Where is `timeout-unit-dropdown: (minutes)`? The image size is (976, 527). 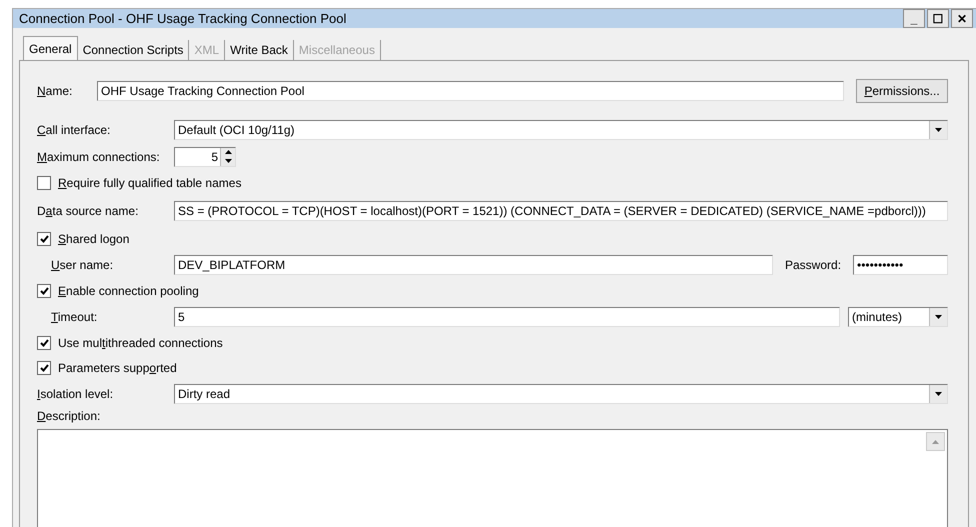 timeout-unit-dropdown: (minutes) is located at coordinates (898, 316).